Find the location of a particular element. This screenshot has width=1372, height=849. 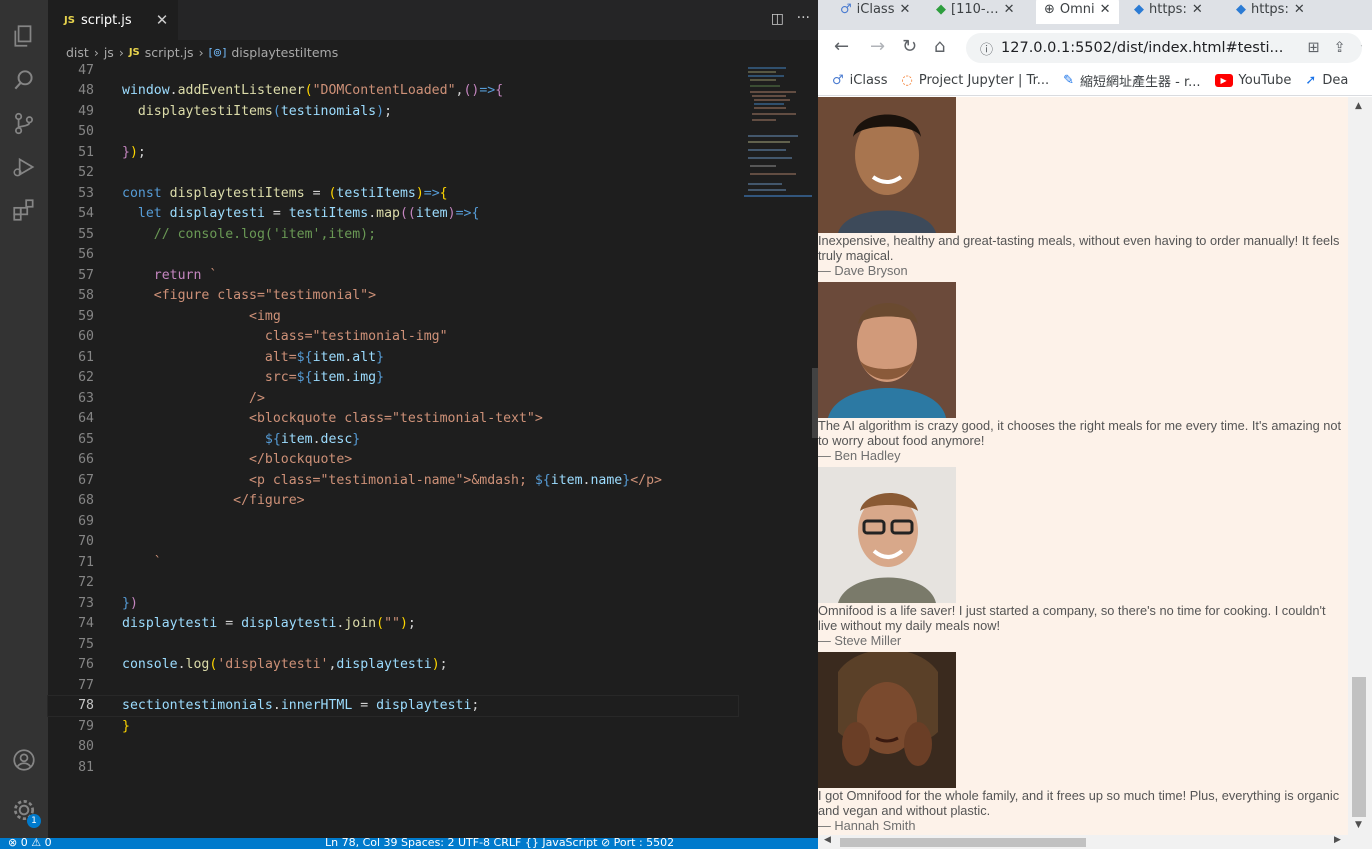

settings-gear-icon: 1 is located at coordinates (24, 810).